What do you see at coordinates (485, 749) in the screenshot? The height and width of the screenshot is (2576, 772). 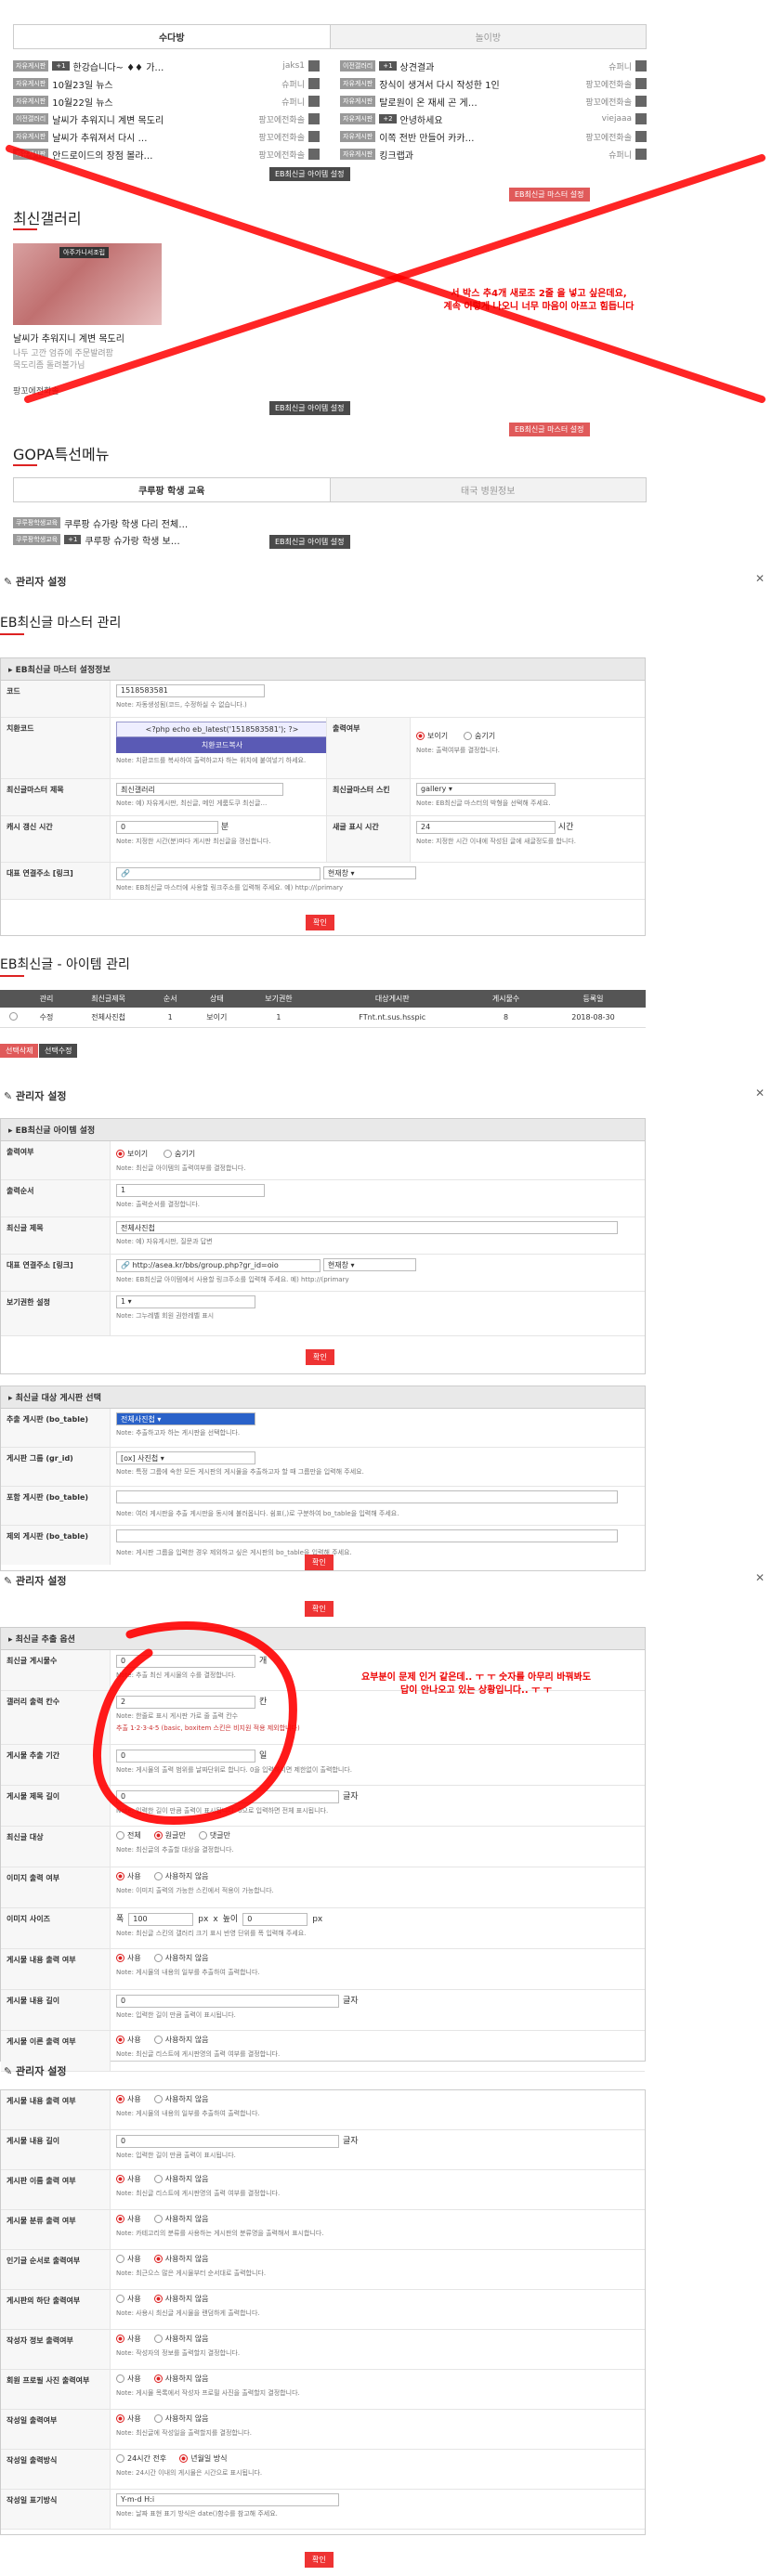 I see `field-show: 출력여부 보이기 숨기기 Note: 출력여부를 결정합니다.` at bounding box center [485, 749].